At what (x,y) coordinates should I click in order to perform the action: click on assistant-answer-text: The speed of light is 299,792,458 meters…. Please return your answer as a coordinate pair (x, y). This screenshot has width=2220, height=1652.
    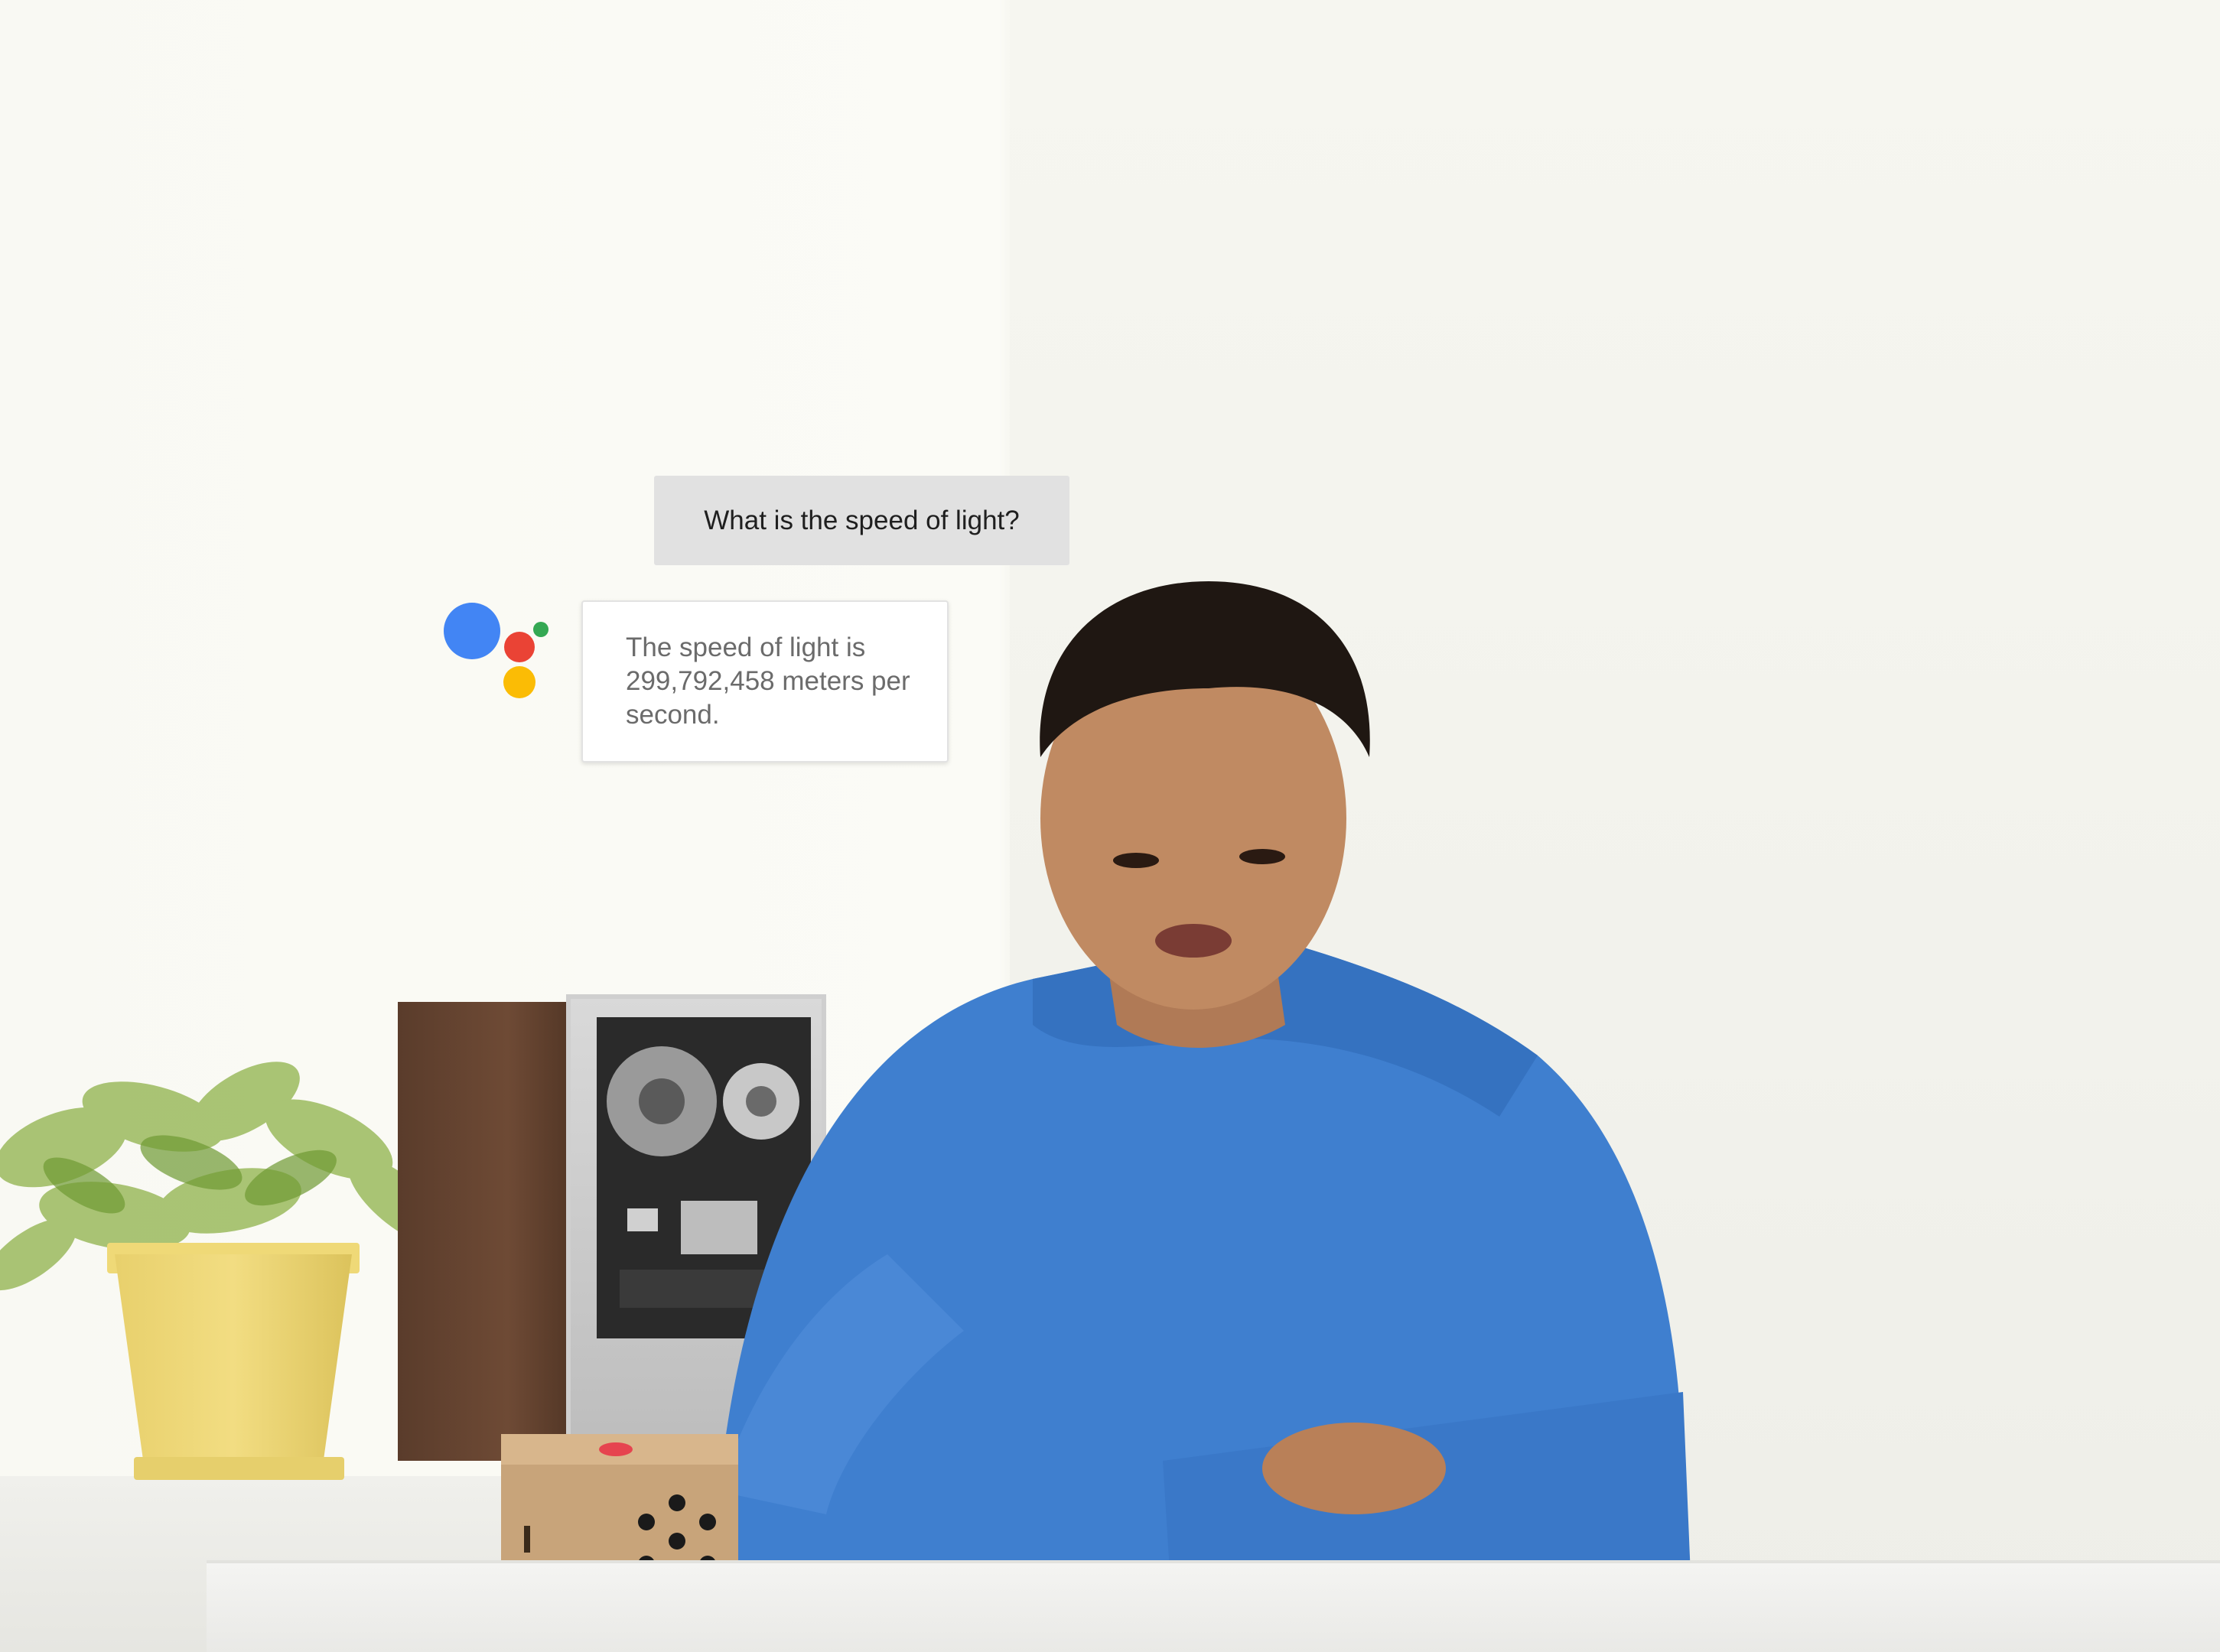
    Looking at the image, I should click on (768, 681).